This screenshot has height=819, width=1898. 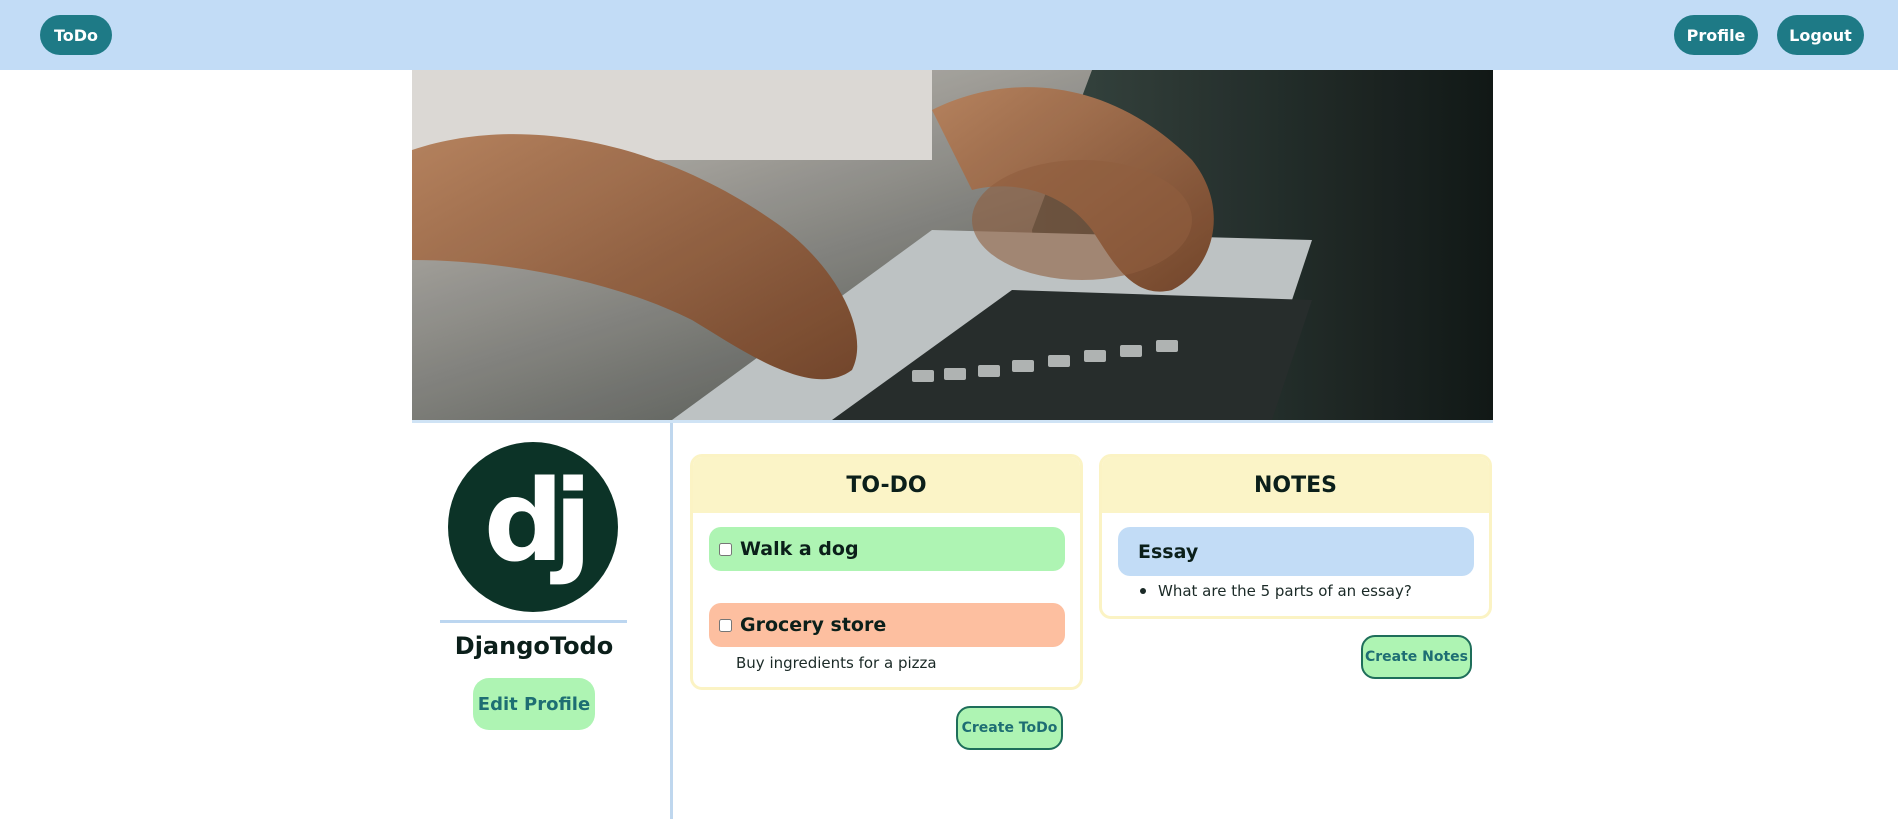 What do you see at coordinates (1716, 35) in the screenshot?
I see `profile-button: Profile` at bounding box center [1716, 35].